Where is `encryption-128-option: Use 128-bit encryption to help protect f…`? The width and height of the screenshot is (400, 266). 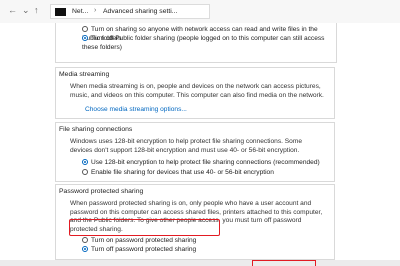 encryption-128-option: Use 128-bit encryption to help protect f… is located at coordinates (201, 162).